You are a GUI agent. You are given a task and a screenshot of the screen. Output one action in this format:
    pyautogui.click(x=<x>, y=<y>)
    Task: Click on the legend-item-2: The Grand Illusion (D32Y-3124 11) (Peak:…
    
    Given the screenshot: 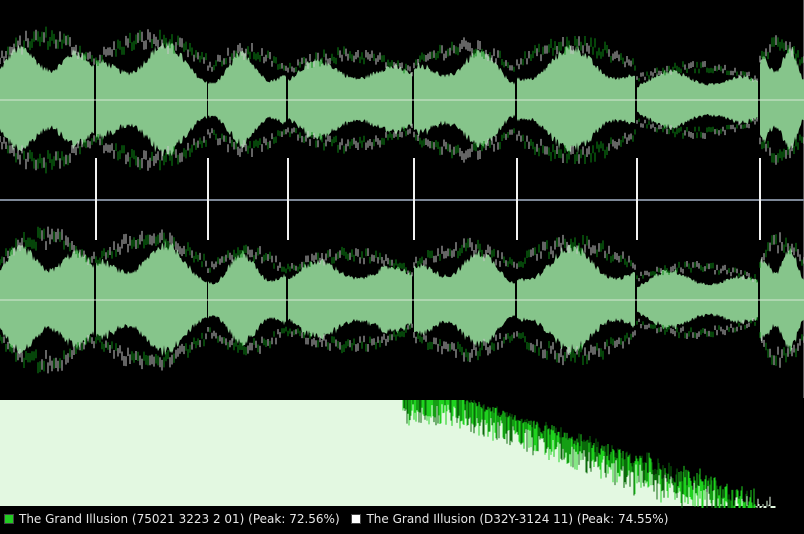 What is the action you would take?
    pyautogui.click(x=509, y=519)
    